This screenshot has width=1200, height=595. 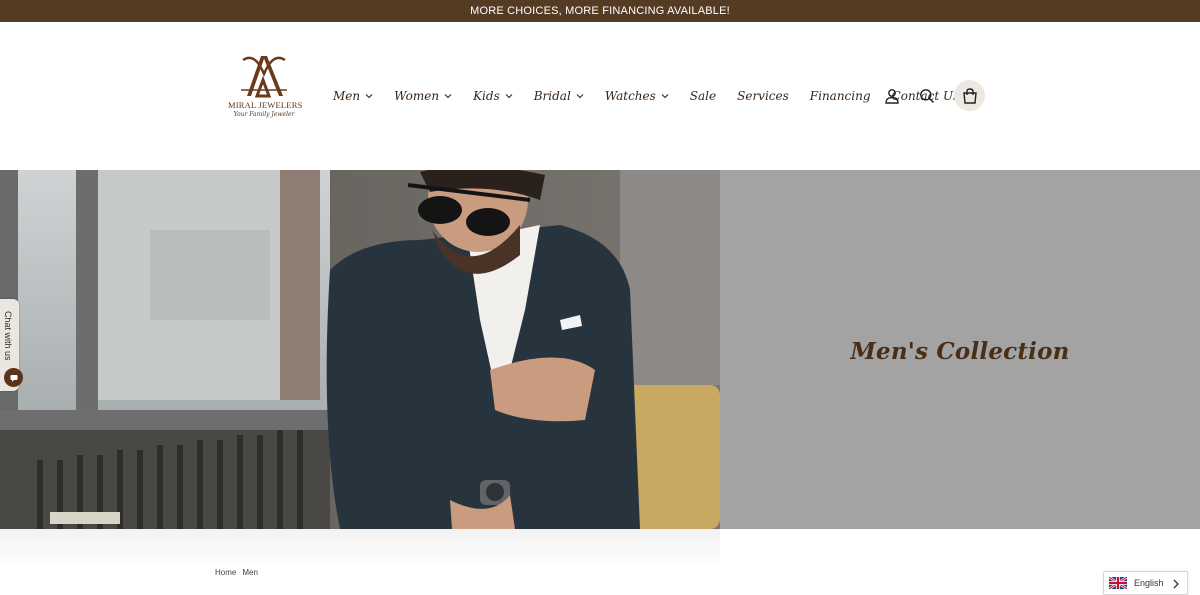 I want to click on nav-item-watches: Watches, so click(x=637, y=96).